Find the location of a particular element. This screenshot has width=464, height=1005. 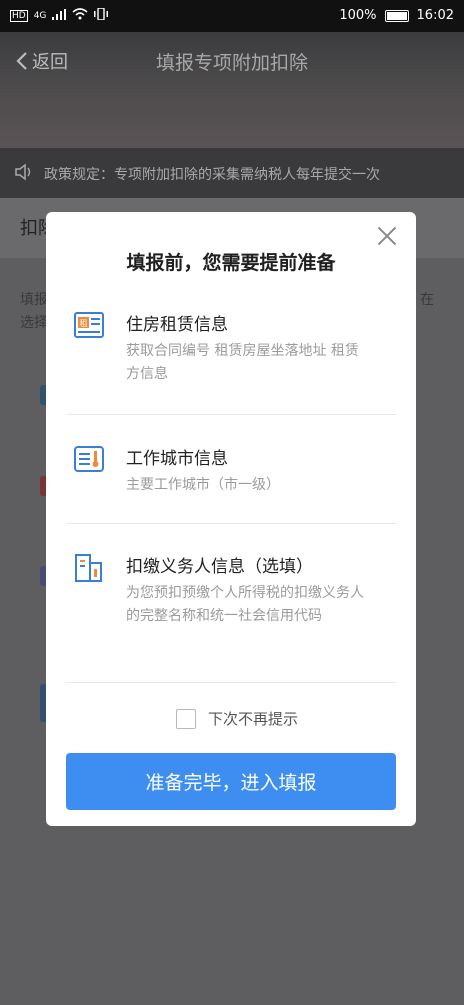

dont-show-again-toggle: 下次不再提示 is located at coordinates (237, 718).